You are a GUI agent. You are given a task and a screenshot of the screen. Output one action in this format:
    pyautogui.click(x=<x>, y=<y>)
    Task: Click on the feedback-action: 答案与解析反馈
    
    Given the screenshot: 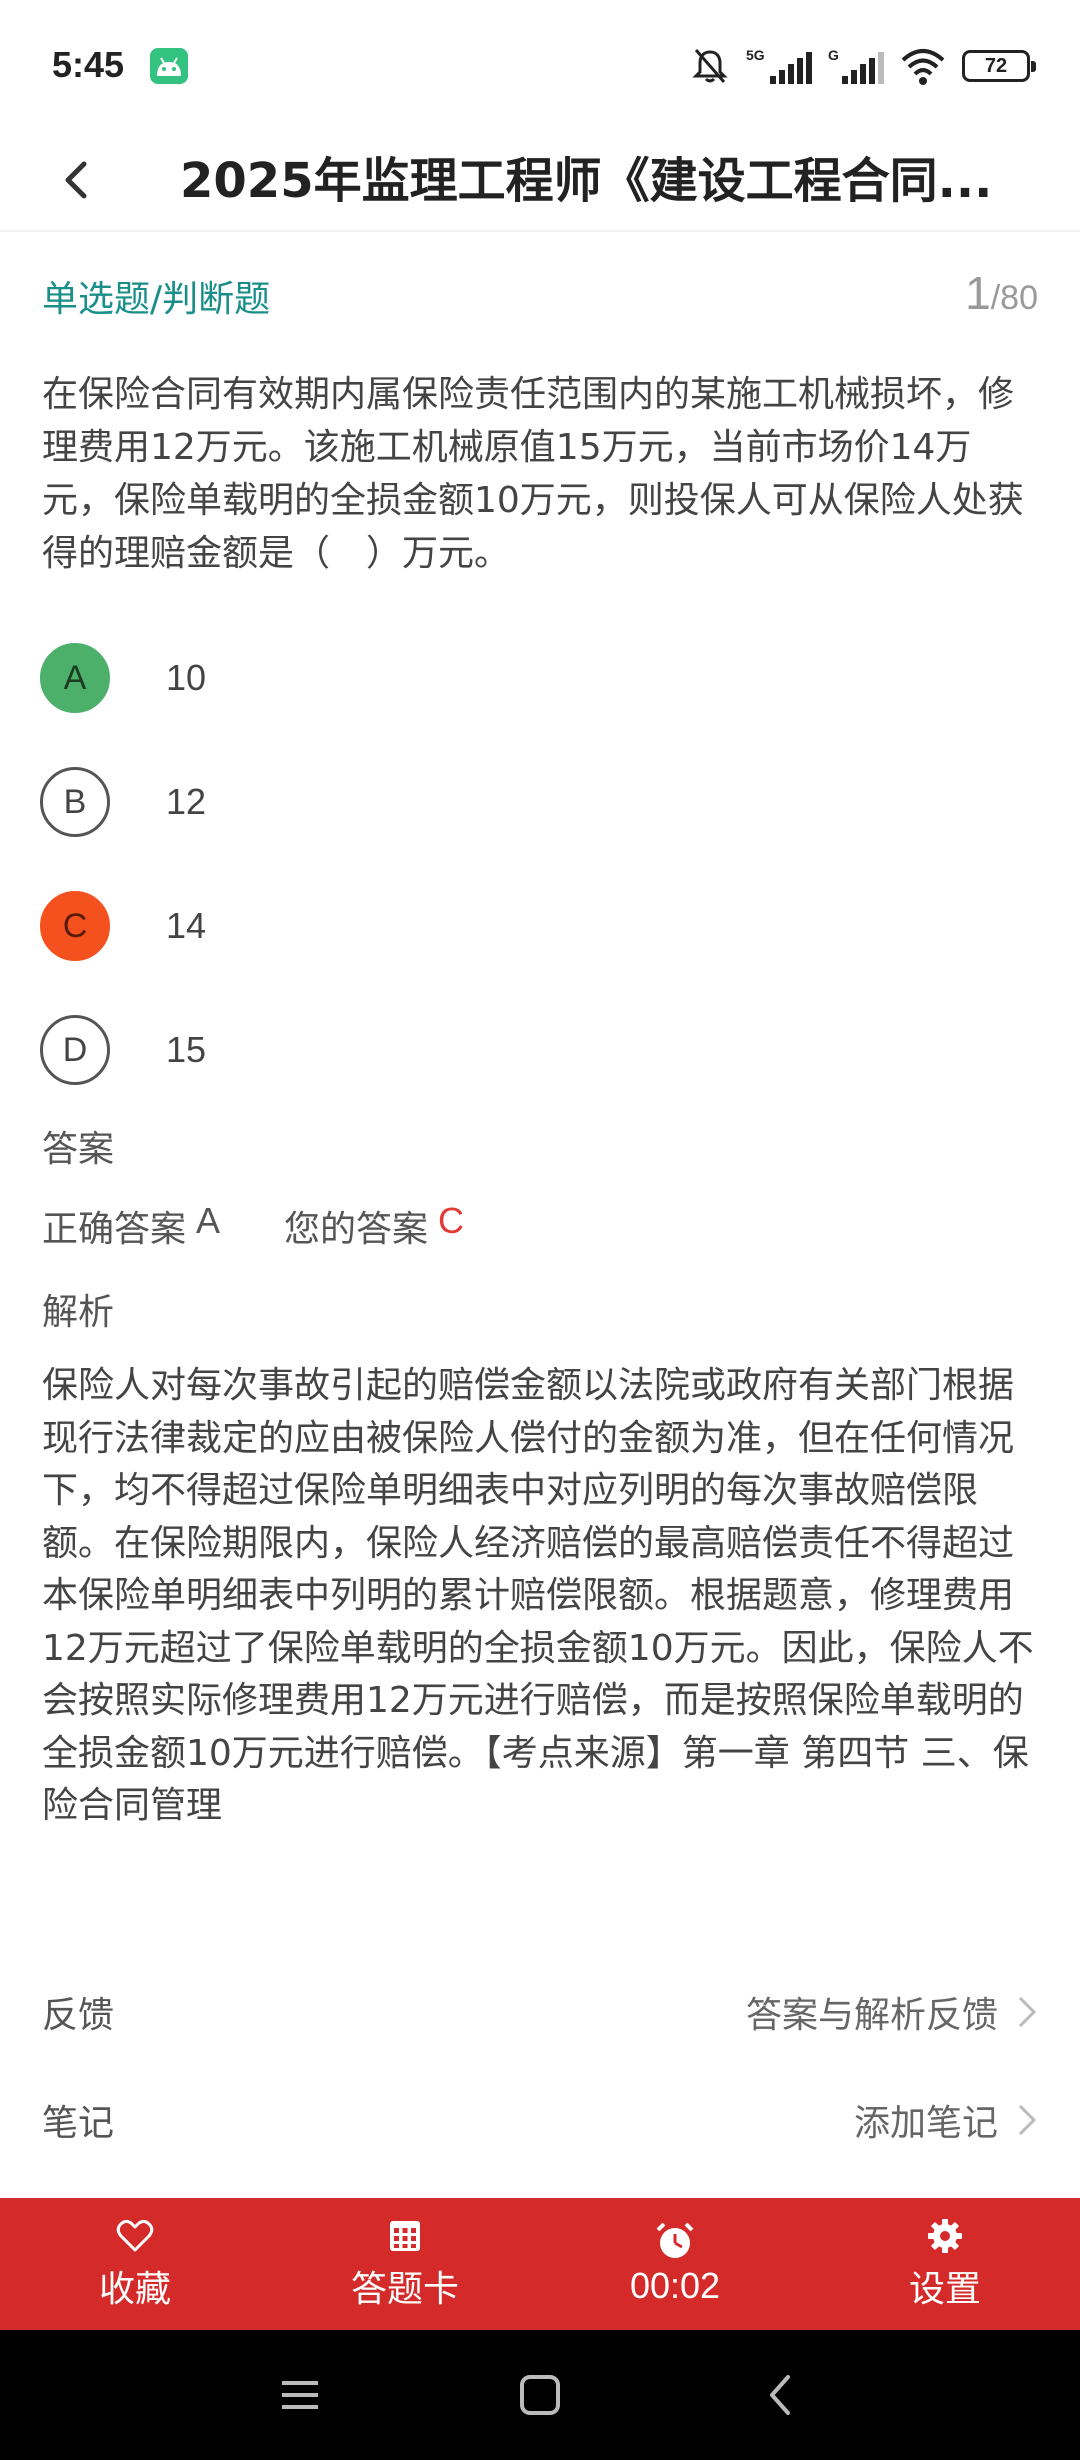 What is the action you would take?
    pyautogui.click(x=871, y=2015)
    